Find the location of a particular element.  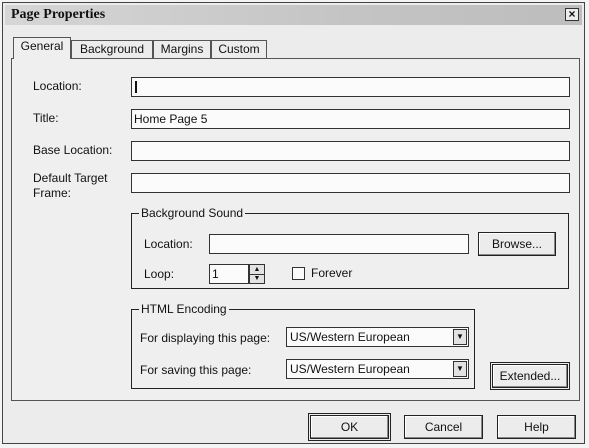

save-encoding-label: For saving this page: is located at coordinates (196, 370).